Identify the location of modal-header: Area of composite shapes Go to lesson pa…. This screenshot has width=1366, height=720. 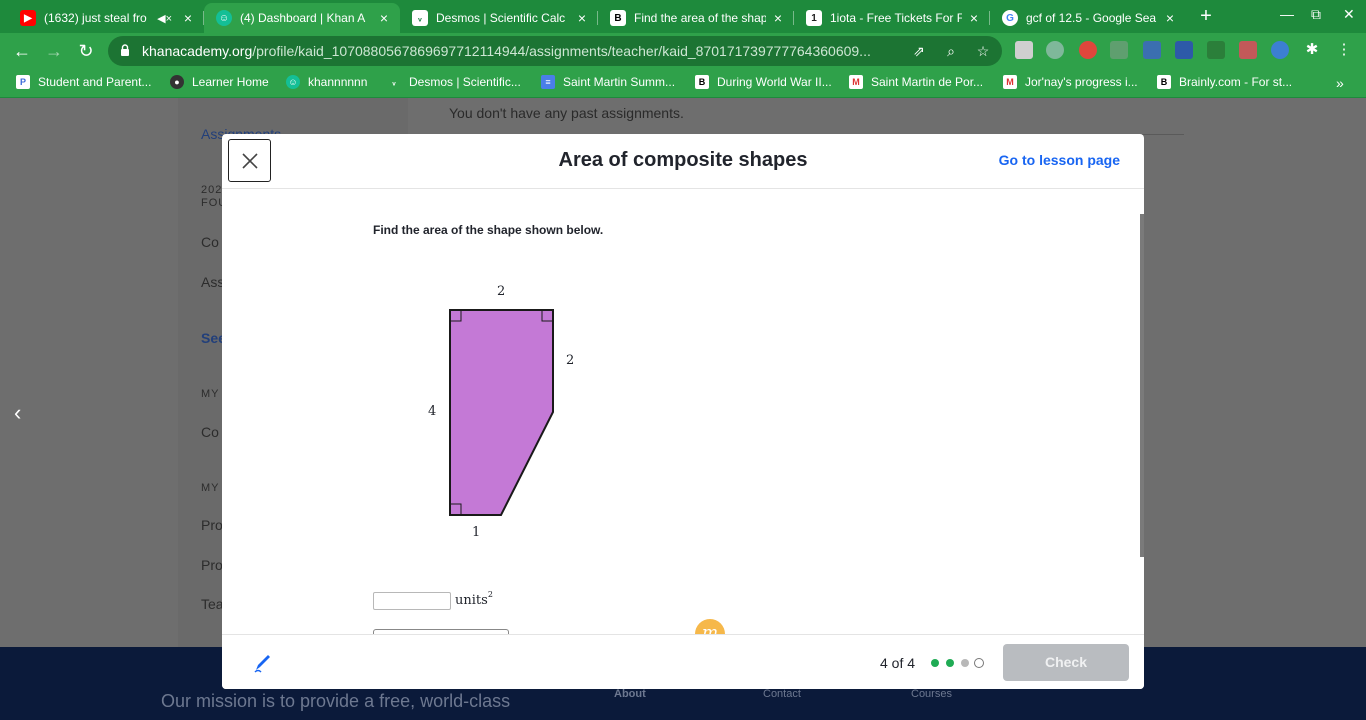
(683, 161).